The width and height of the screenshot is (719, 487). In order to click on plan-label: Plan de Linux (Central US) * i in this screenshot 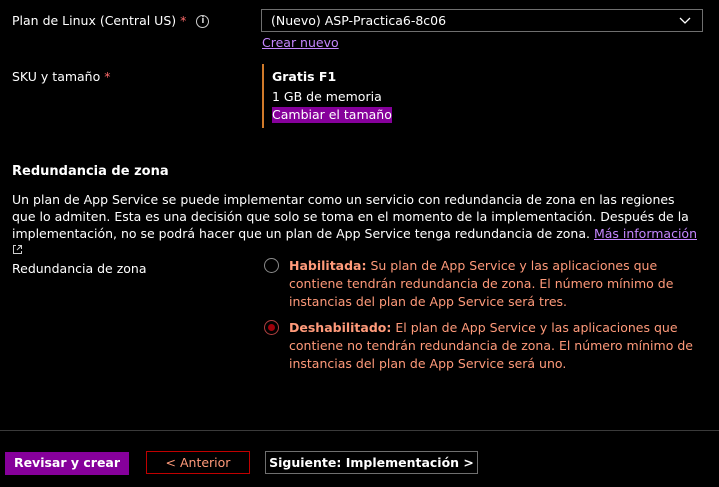, I will do `click(111, 20)`.